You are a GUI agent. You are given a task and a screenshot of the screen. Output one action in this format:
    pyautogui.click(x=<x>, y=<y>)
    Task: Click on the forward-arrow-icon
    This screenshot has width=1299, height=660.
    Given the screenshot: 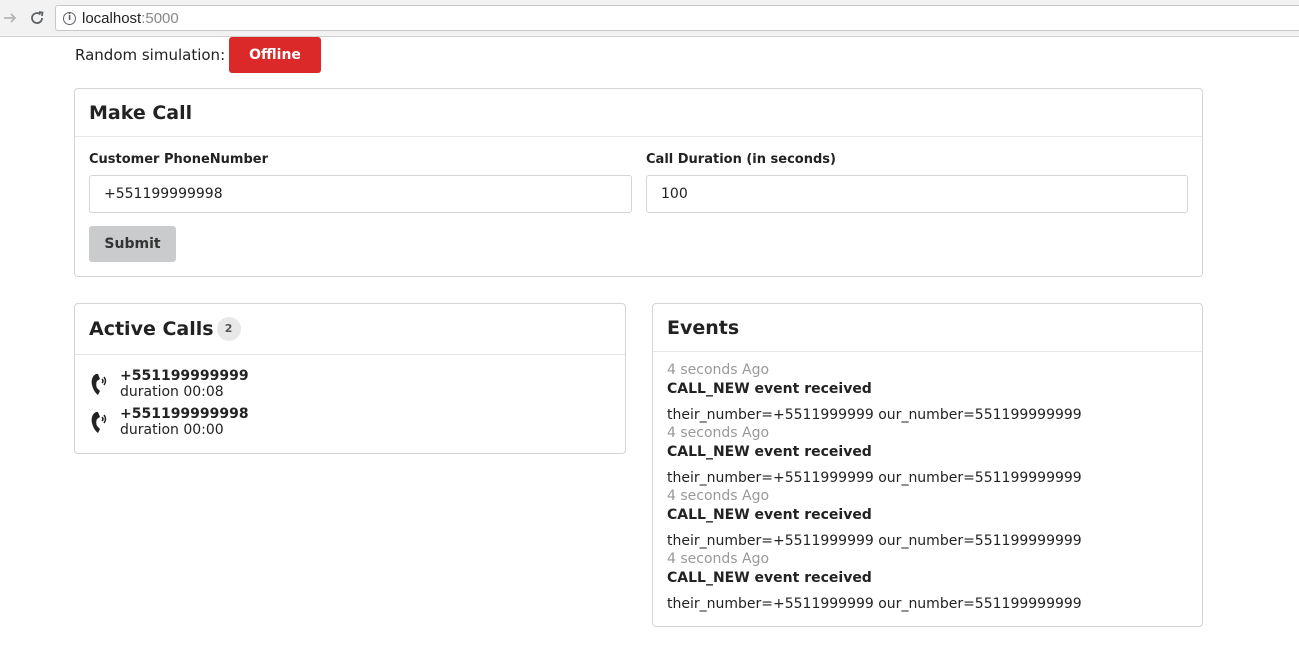 What is the action you would take?
    pyautogui.click(x=10, y=18)
    